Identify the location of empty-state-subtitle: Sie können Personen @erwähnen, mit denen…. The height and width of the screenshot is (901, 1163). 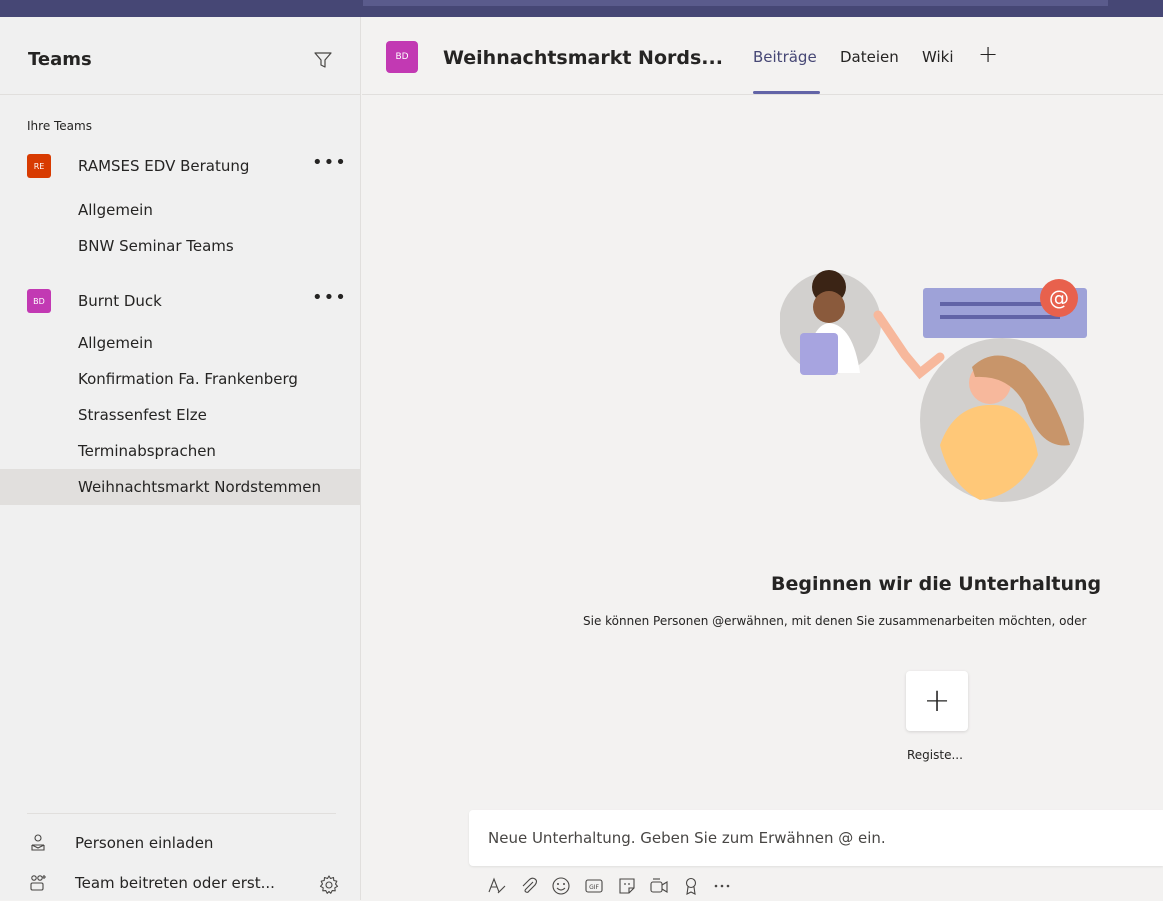
(835, 621).